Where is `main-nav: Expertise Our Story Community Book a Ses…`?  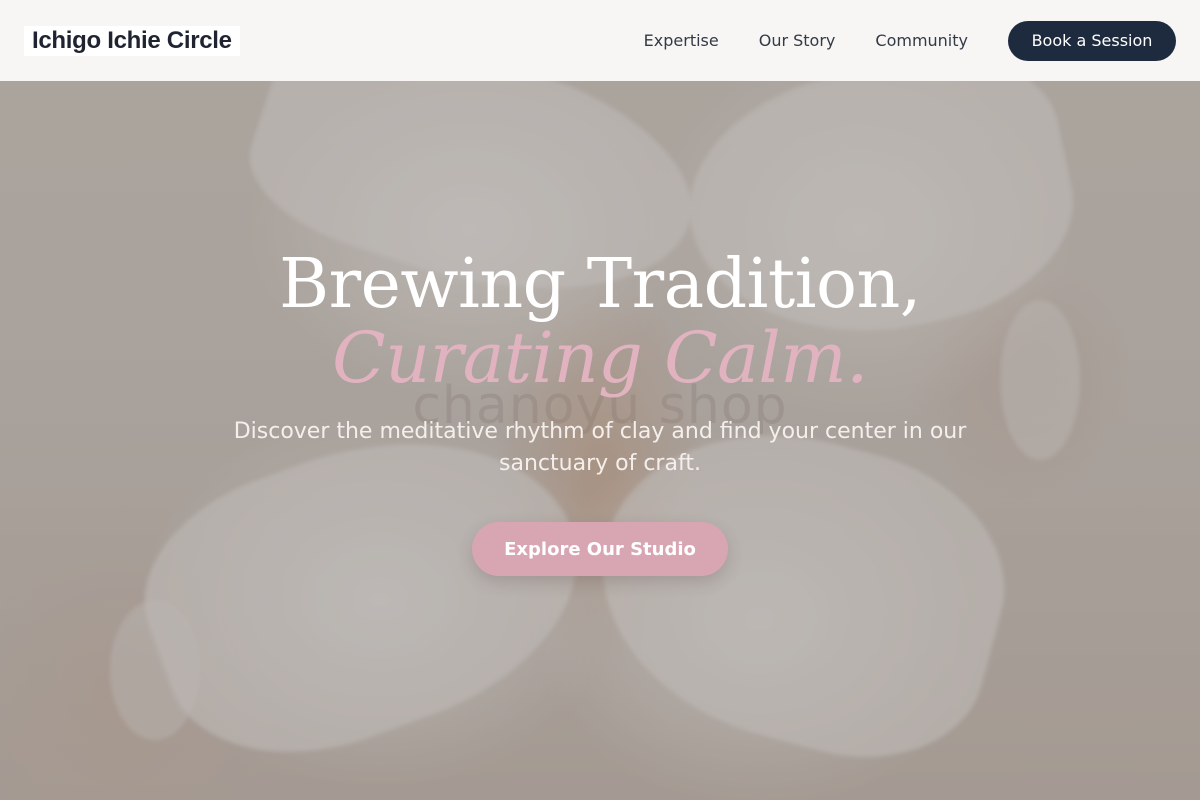 main-nav: Expertise Our Story Community Book a Ses… is located at coordinates (910, 40).